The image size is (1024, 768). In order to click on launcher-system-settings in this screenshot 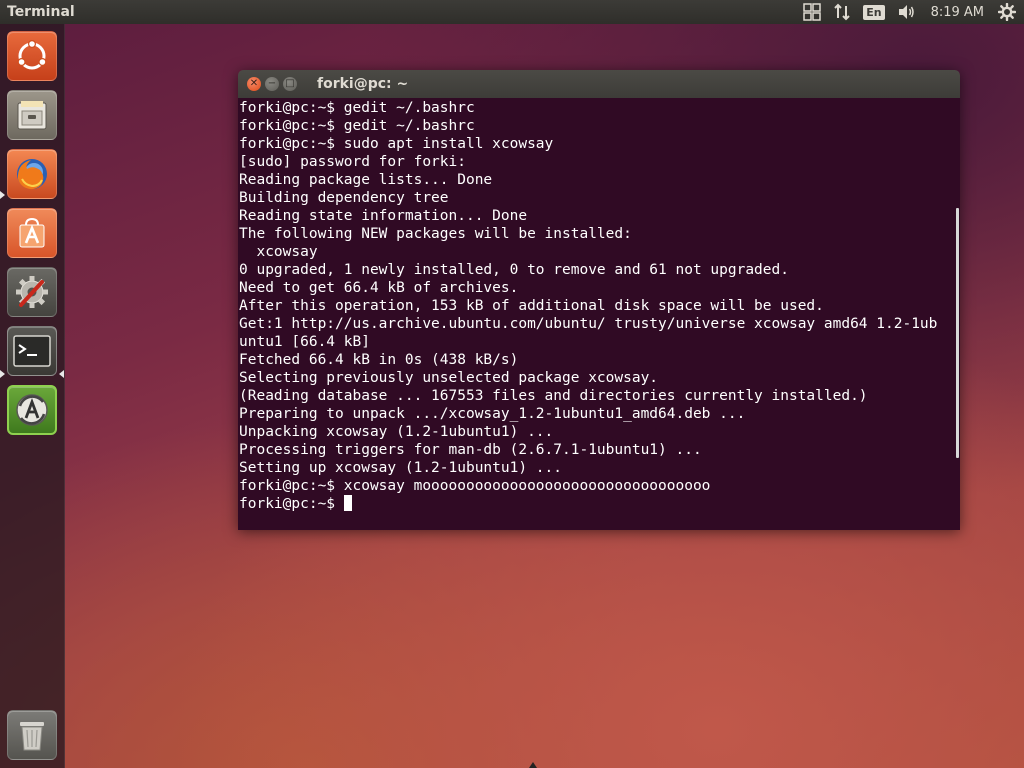, I will do `click(32, 292)`.